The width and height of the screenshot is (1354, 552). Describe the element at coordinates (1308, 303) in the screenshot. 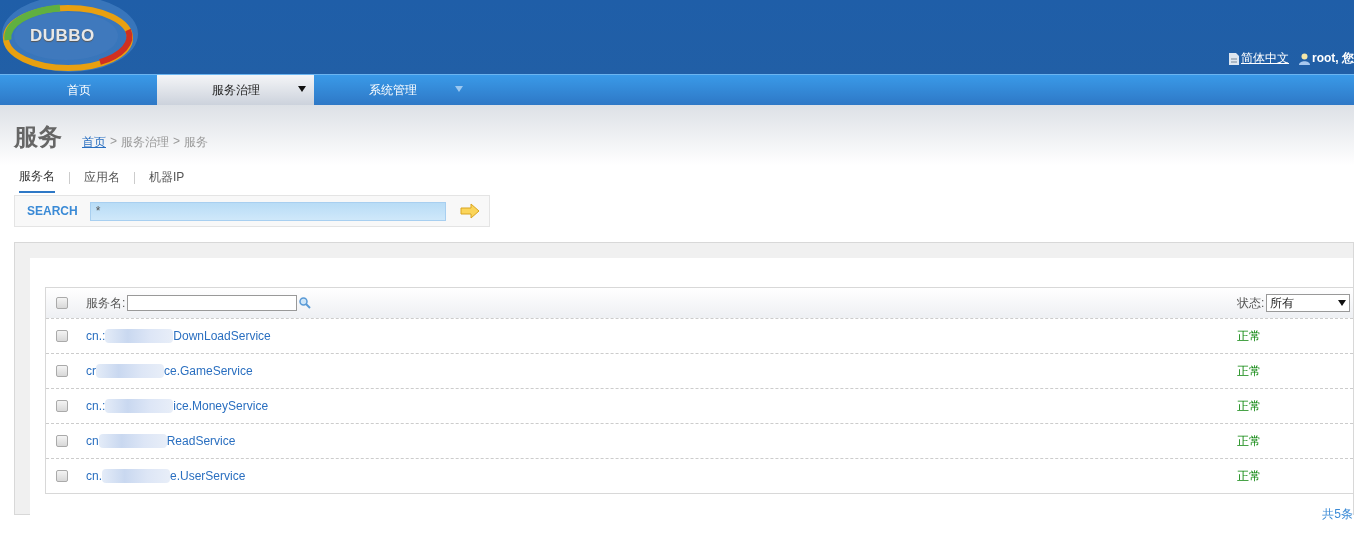

I see `status-dropdown: 所有` at that location.